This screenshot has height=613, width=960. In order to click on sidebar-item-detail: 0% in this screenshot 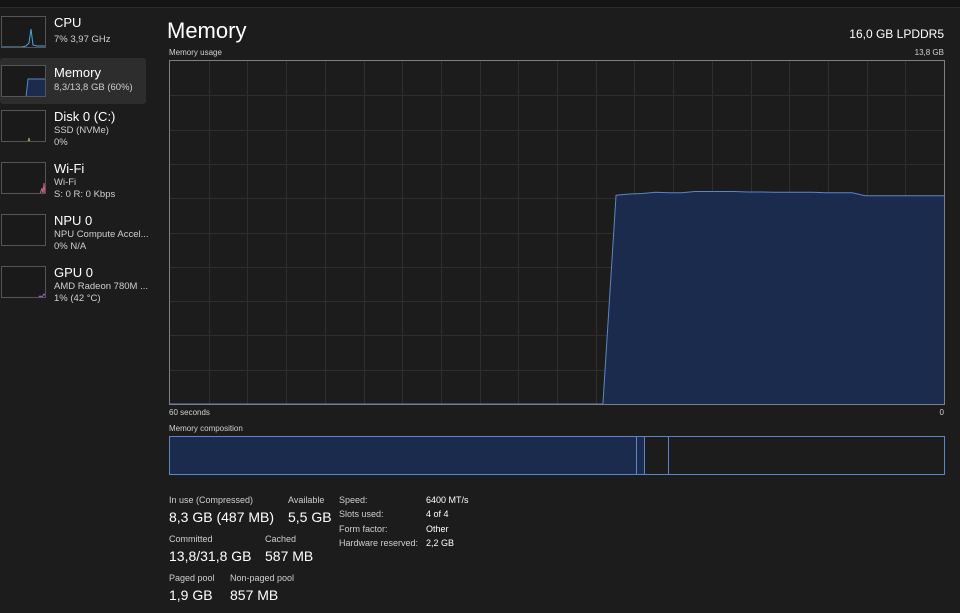, I will do `click(61, 142)`.